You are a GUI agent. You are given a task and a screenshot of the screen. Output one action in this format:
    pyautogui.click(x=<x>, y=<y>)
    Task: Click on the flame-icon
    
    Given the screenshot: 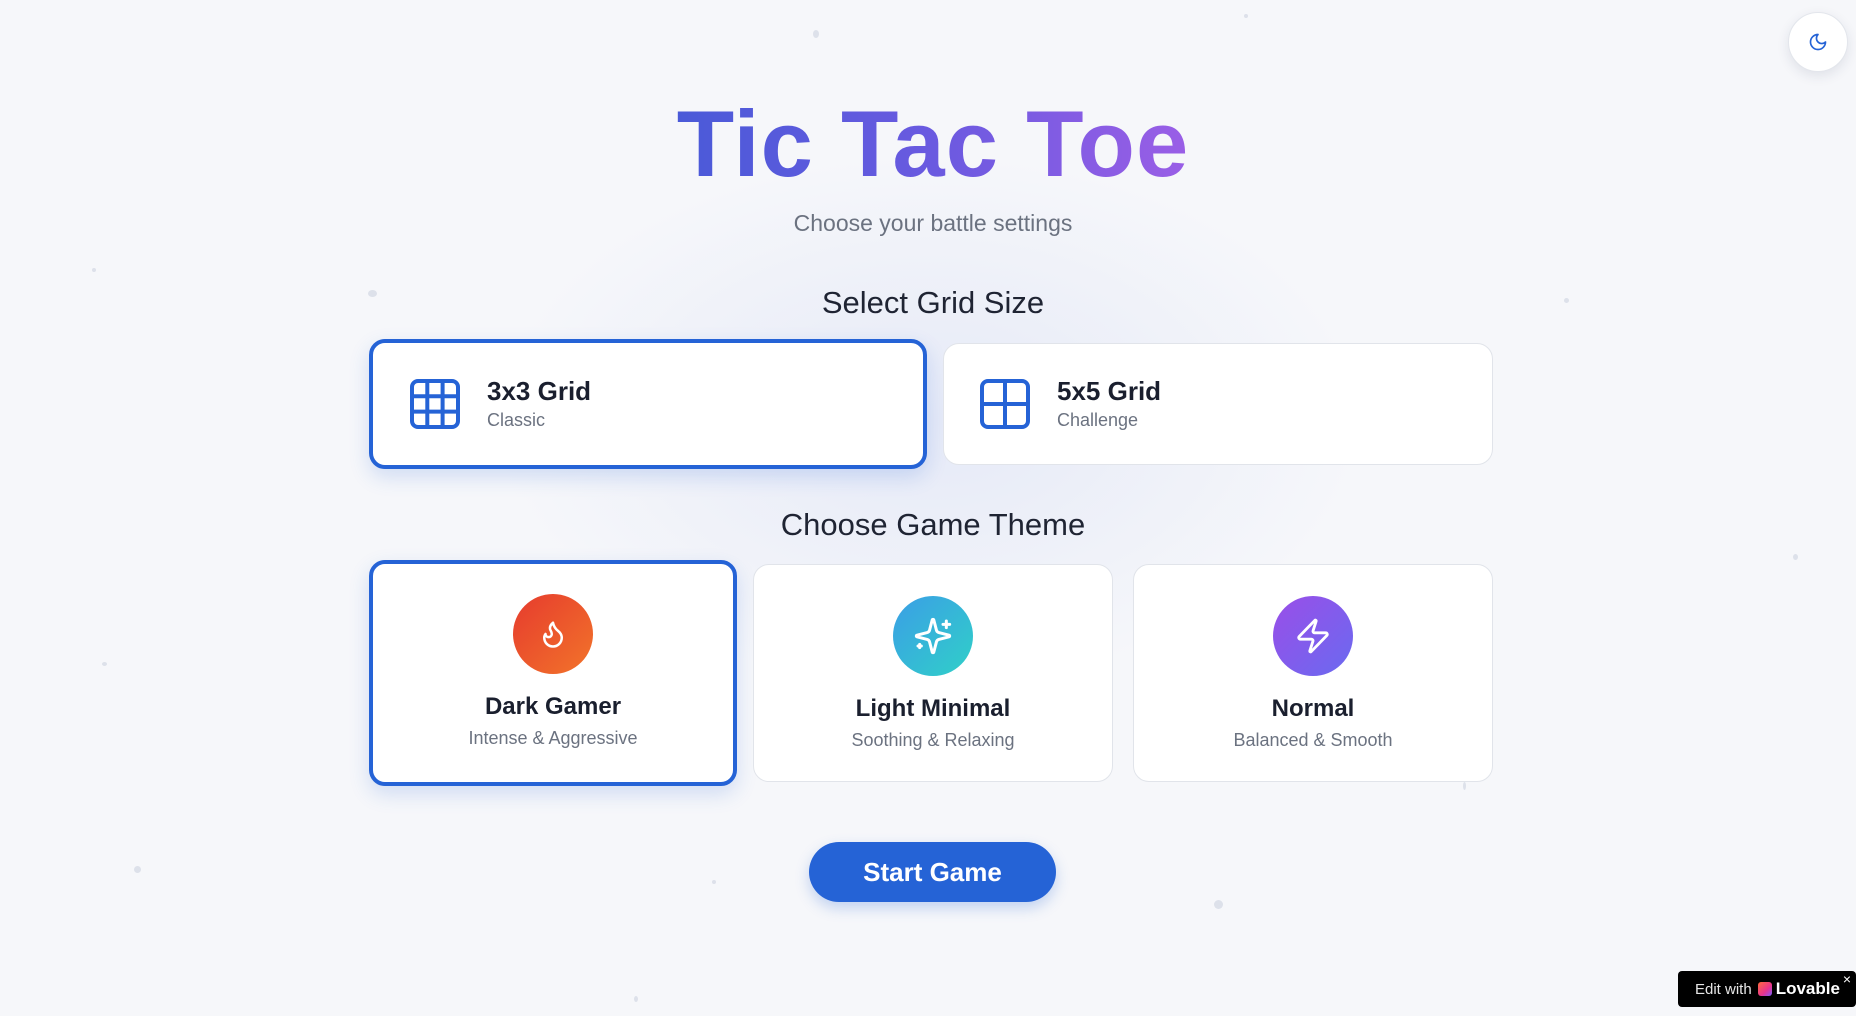 What is the action you would take?
    pyautogui.click(x=553, y=634)
    